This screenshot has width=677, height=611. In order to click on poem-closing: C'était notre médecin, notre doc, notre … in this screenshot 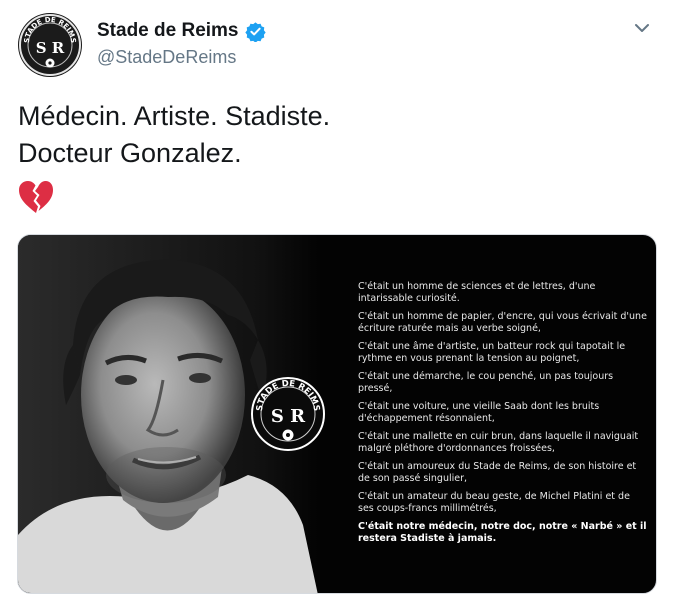, I will do `click(502, 532)`.